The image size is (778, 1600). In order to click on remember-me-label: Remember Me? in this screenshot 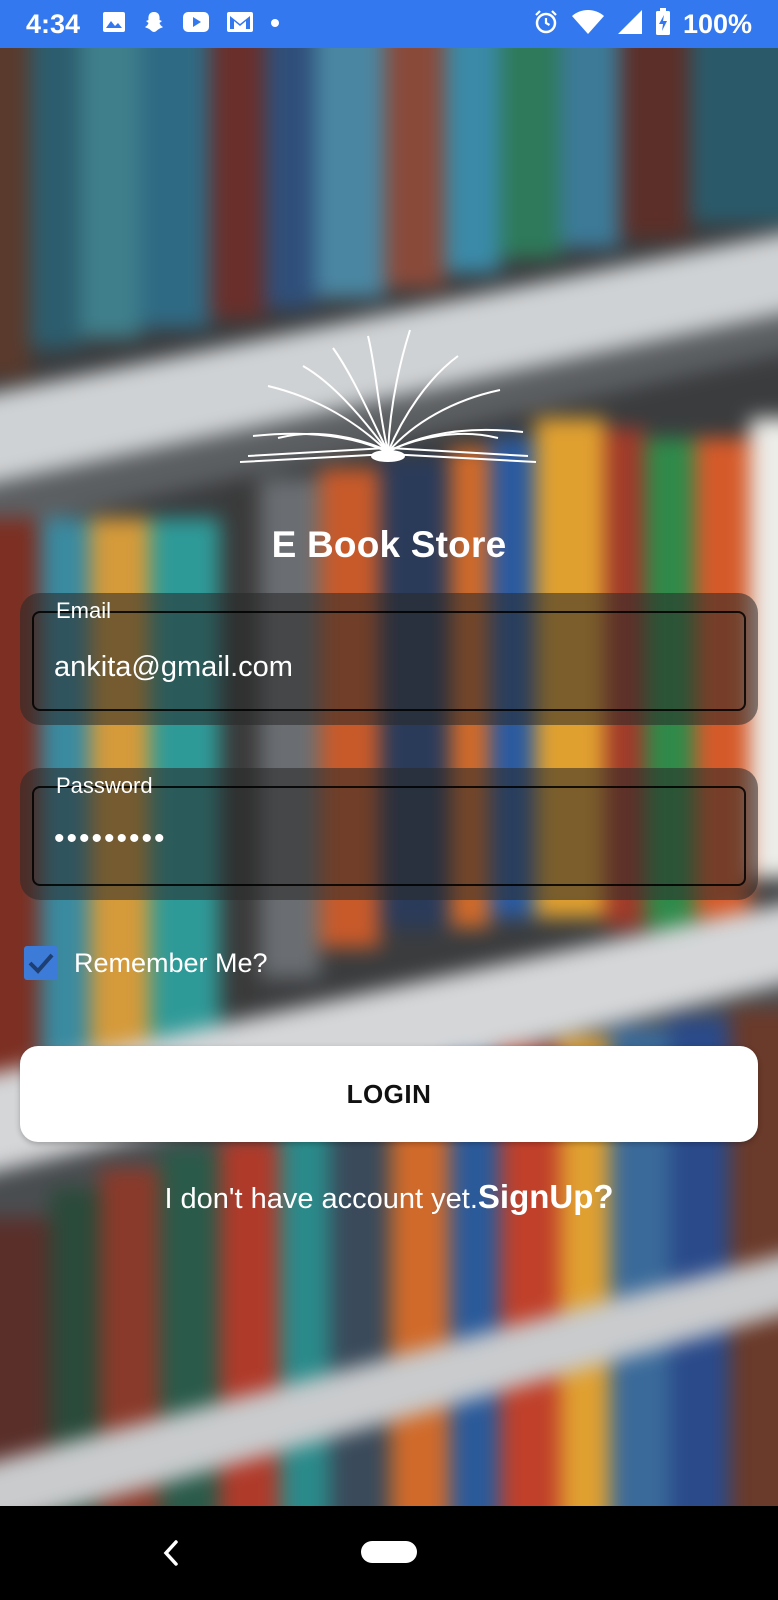, I will do `click(171, 962)`.